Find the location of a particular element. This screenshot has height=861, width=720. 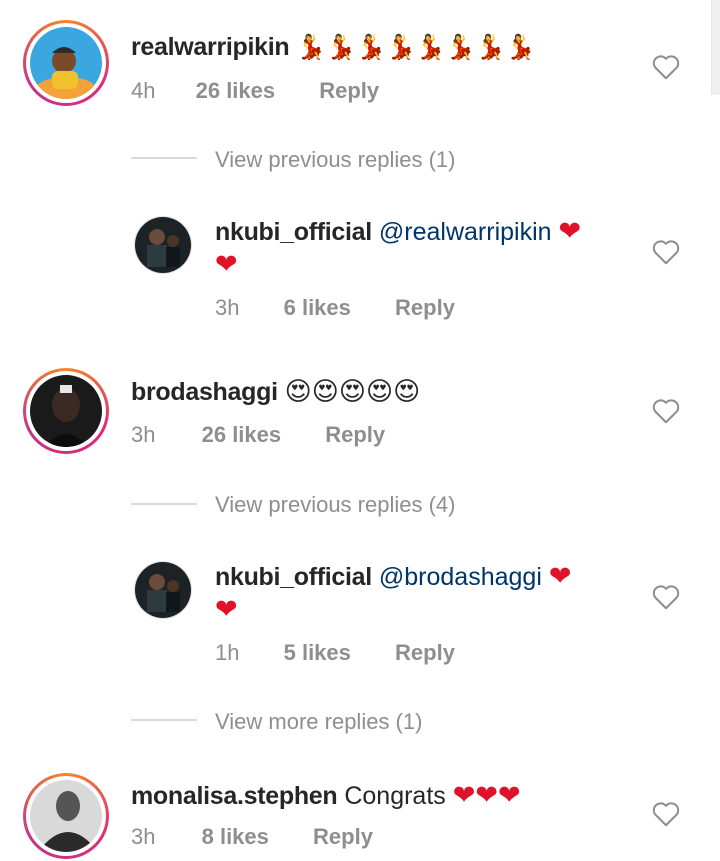

heart-emoji: ❤❤❤ is located at coordinates (486, 795).